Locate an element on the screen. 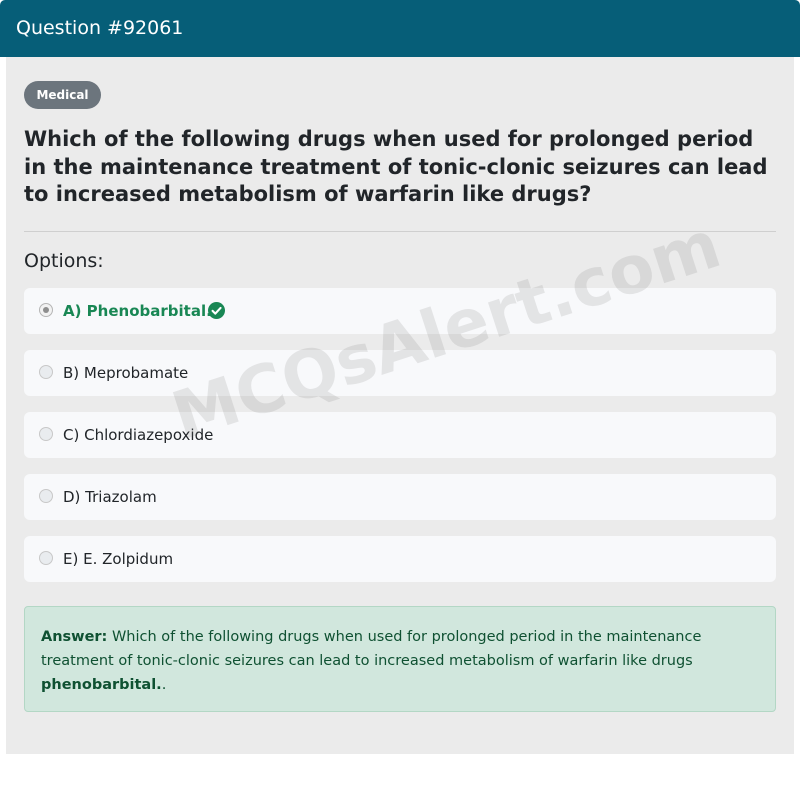 The height and width of the screenshot is (785, 800). check-circle-icon is located at coordinates (216, 310).